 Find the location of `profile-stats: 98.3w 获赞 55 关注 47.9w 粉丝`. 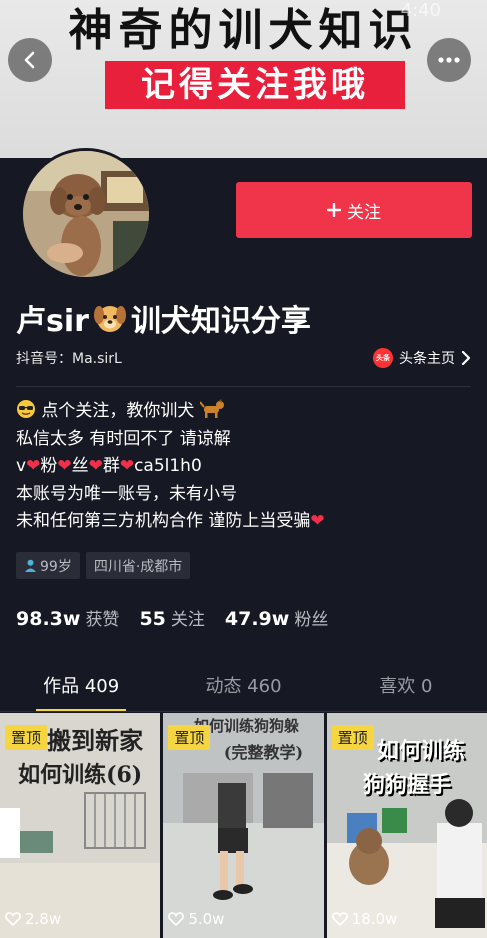

profile-stats: 98.3w 获赞 55 关注 47.9w 粉丝 is located at coordinates (172, 617).